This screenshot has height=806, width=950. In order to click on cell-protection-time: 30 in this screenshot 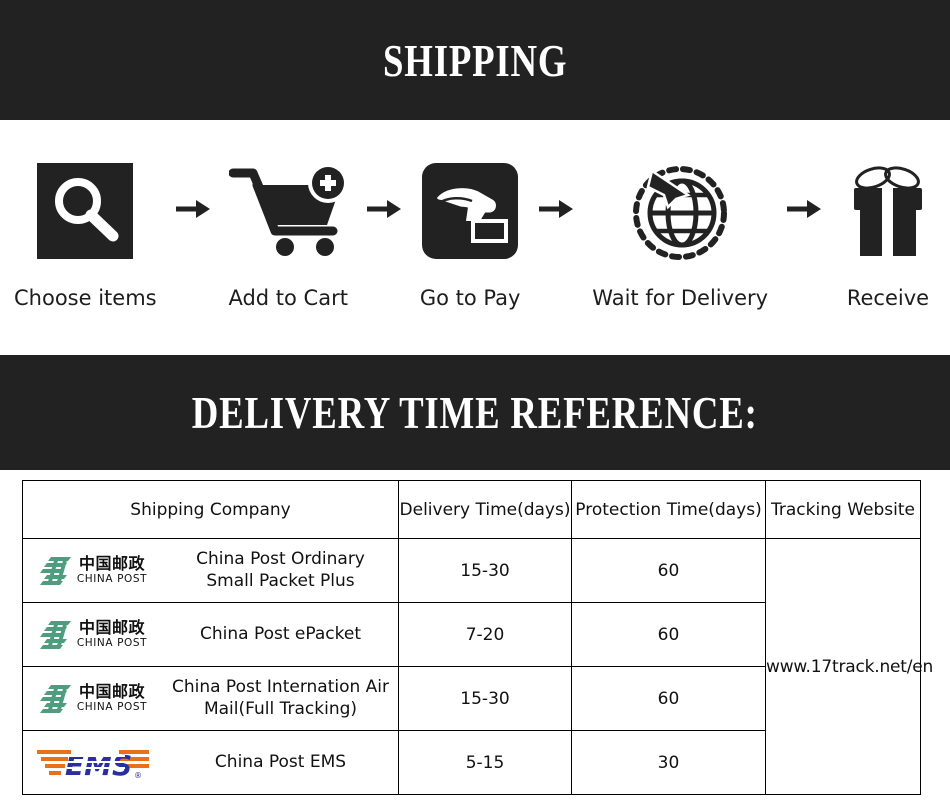, I will do `click(668, 762)`.